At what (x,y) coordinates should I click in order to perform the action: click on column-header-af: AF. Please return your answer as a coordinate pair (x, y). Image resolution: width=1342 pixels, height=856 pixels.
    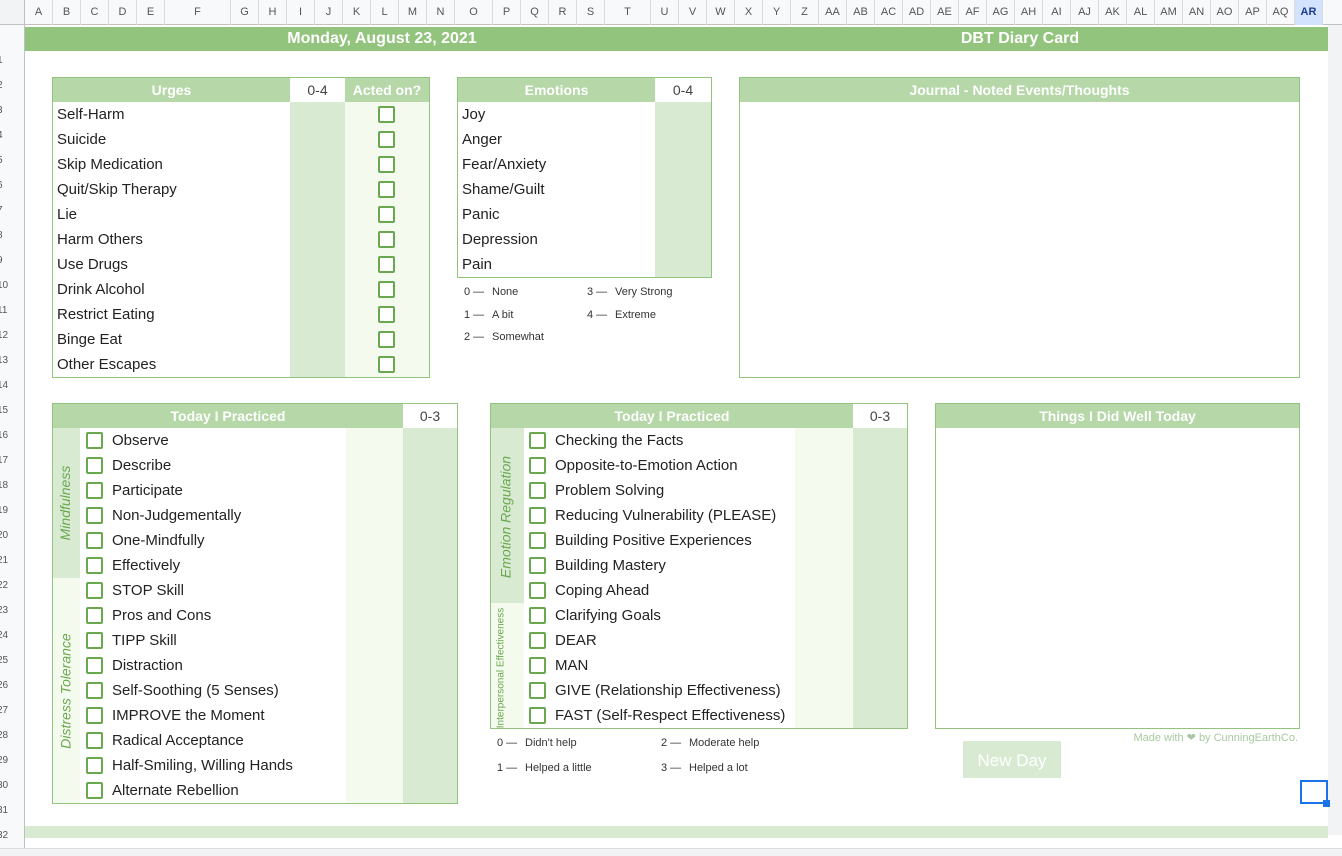
    Looking at the image, I should click on (973, 12).